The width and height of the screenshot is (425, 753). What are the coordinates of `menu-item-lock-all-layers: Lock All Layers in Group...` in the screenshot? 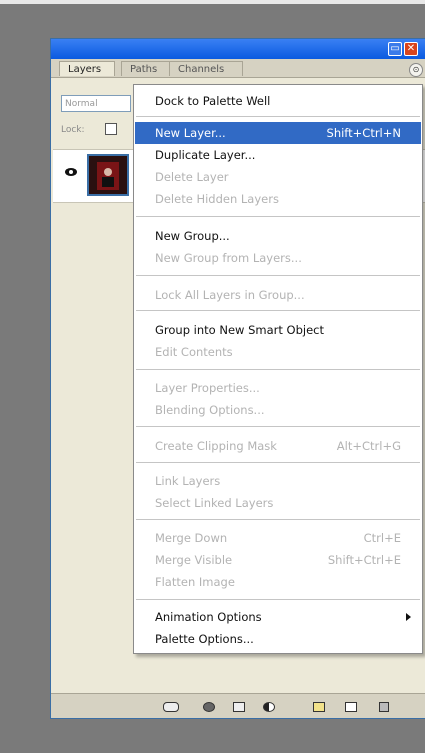 It's located at (278, 295).